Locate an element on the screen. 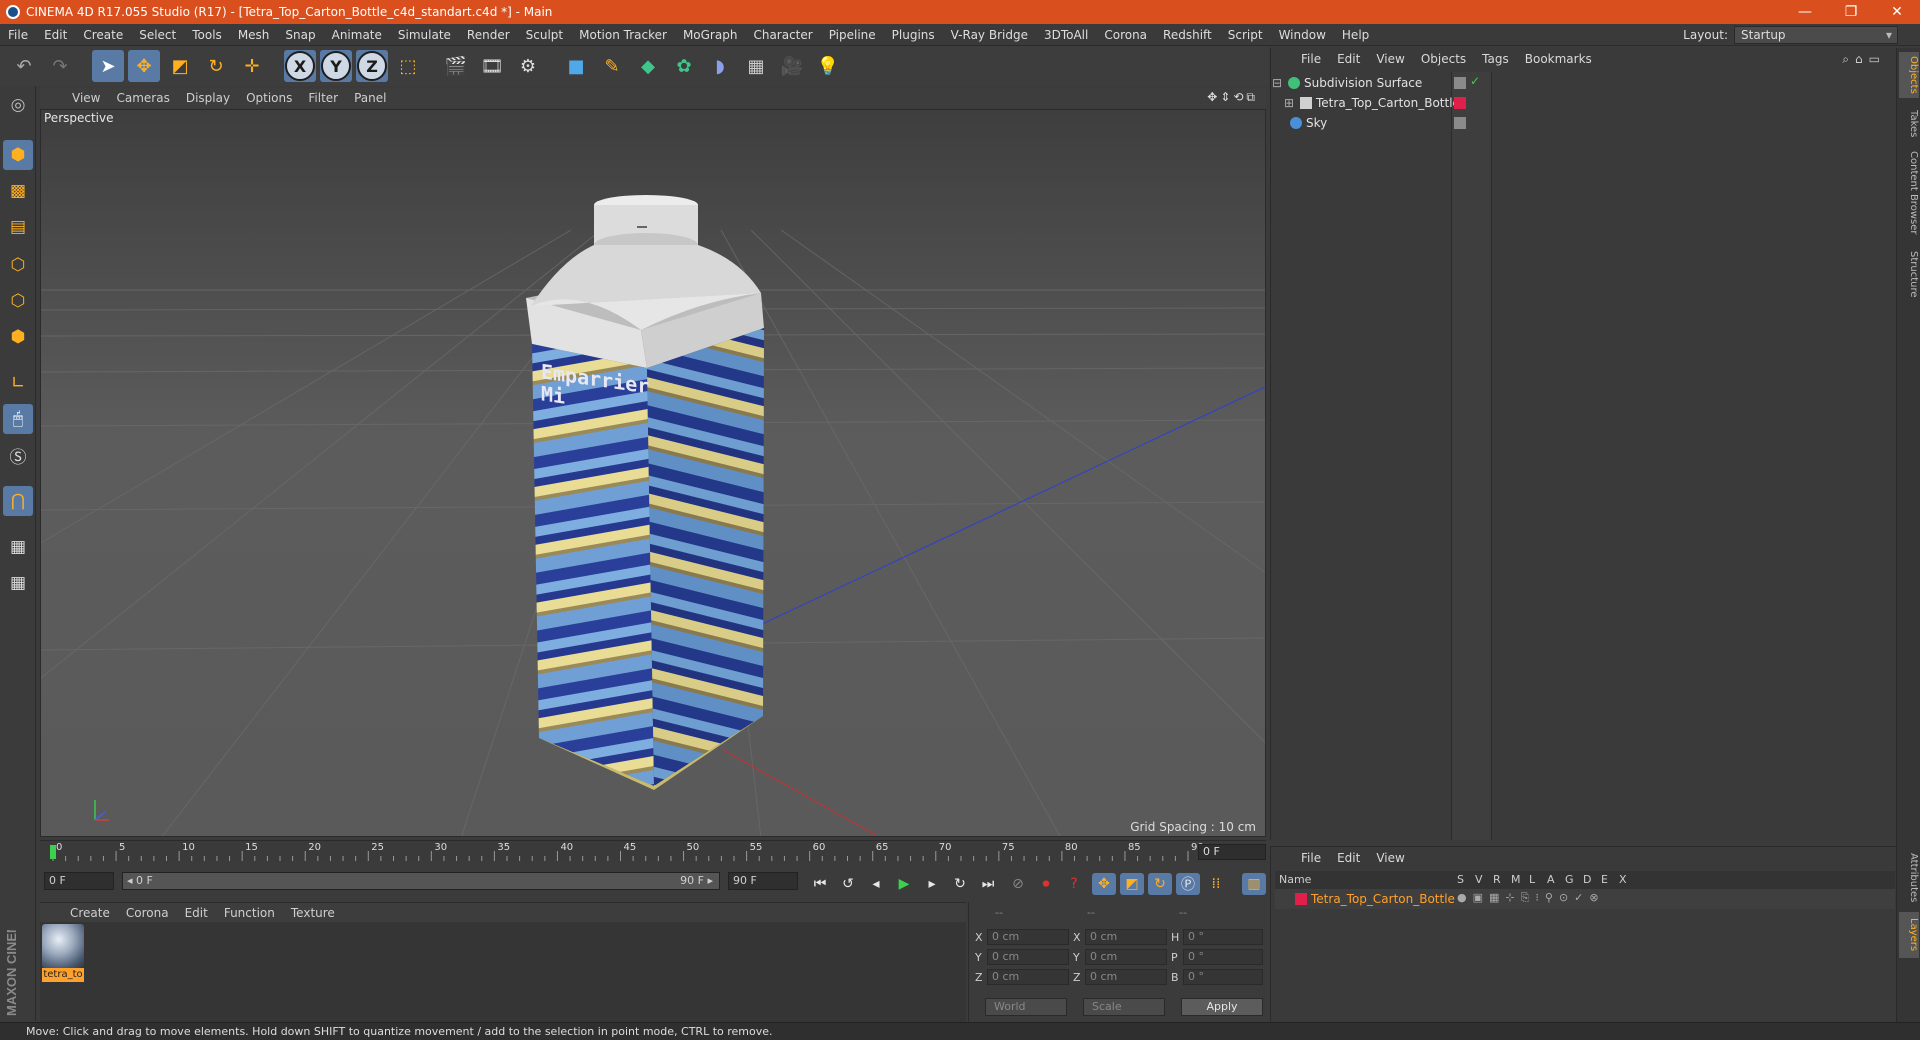  menu-render: Render is located at coordinates (488, 35).